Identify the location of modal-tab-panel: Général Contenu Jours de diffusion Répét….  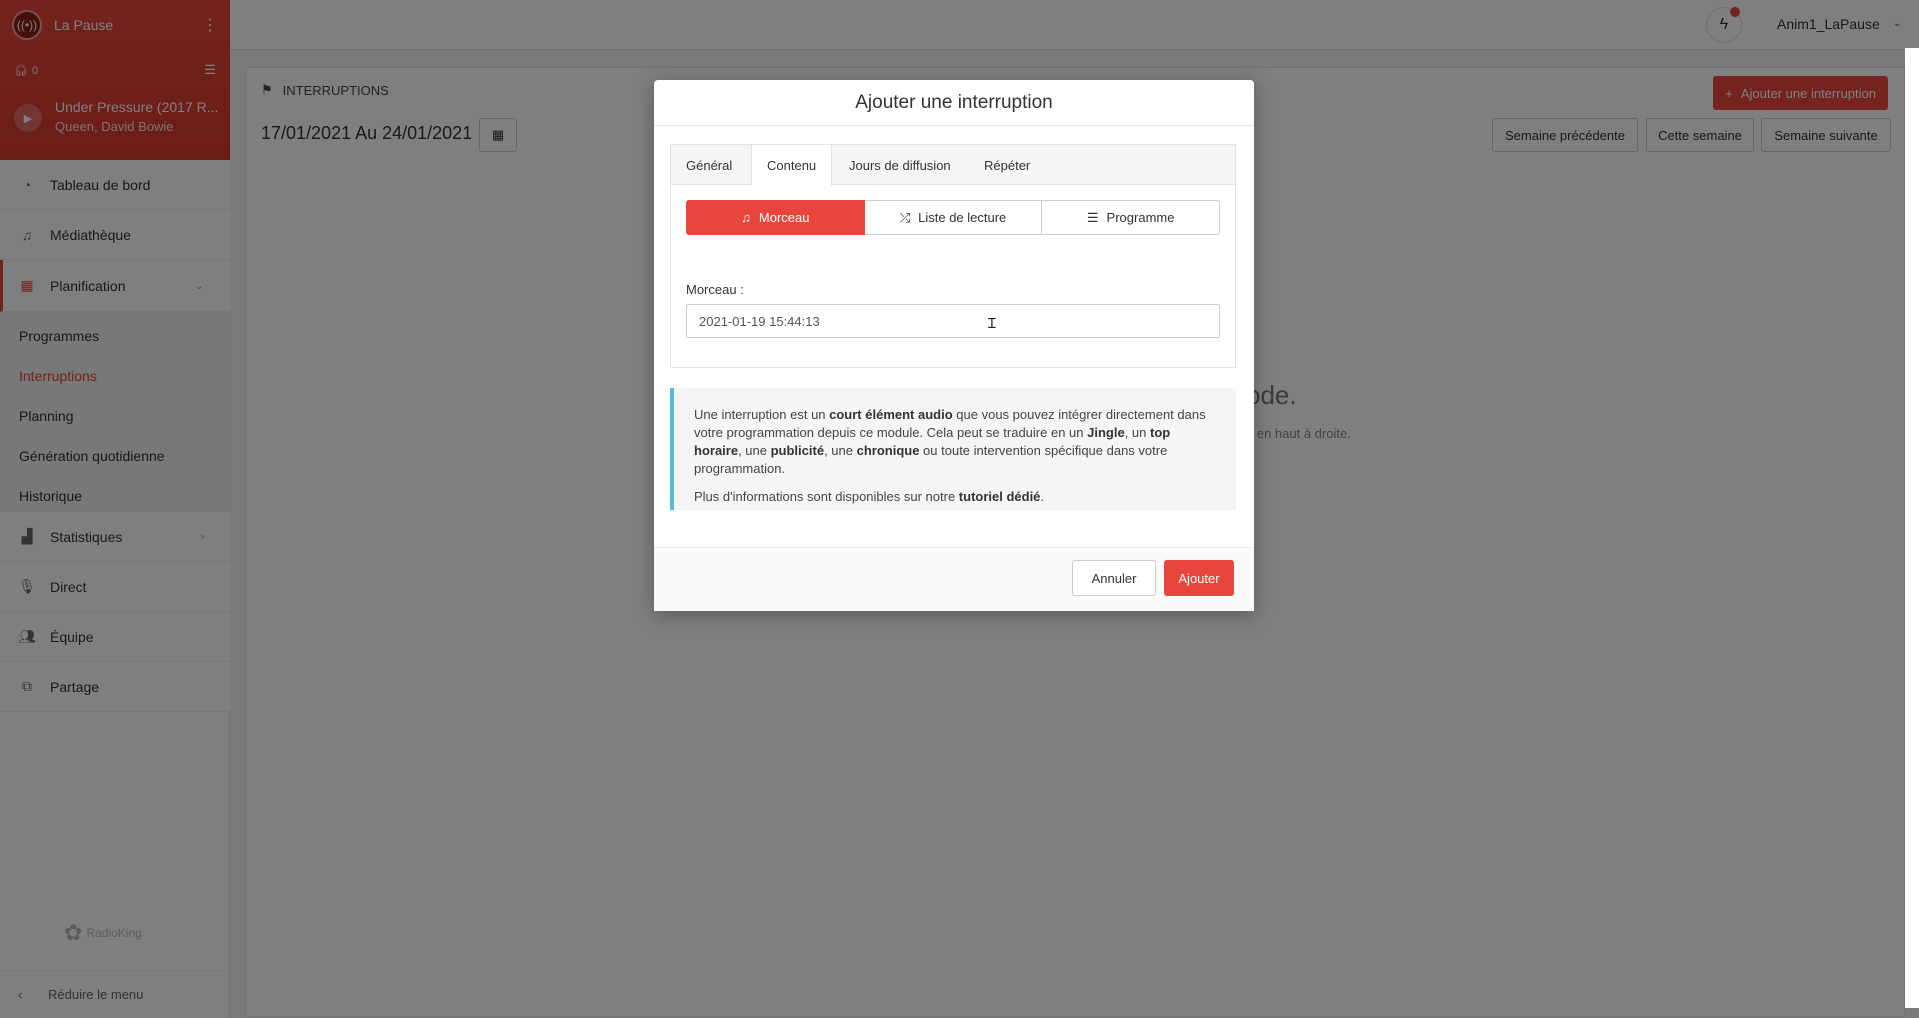
(953, 256).